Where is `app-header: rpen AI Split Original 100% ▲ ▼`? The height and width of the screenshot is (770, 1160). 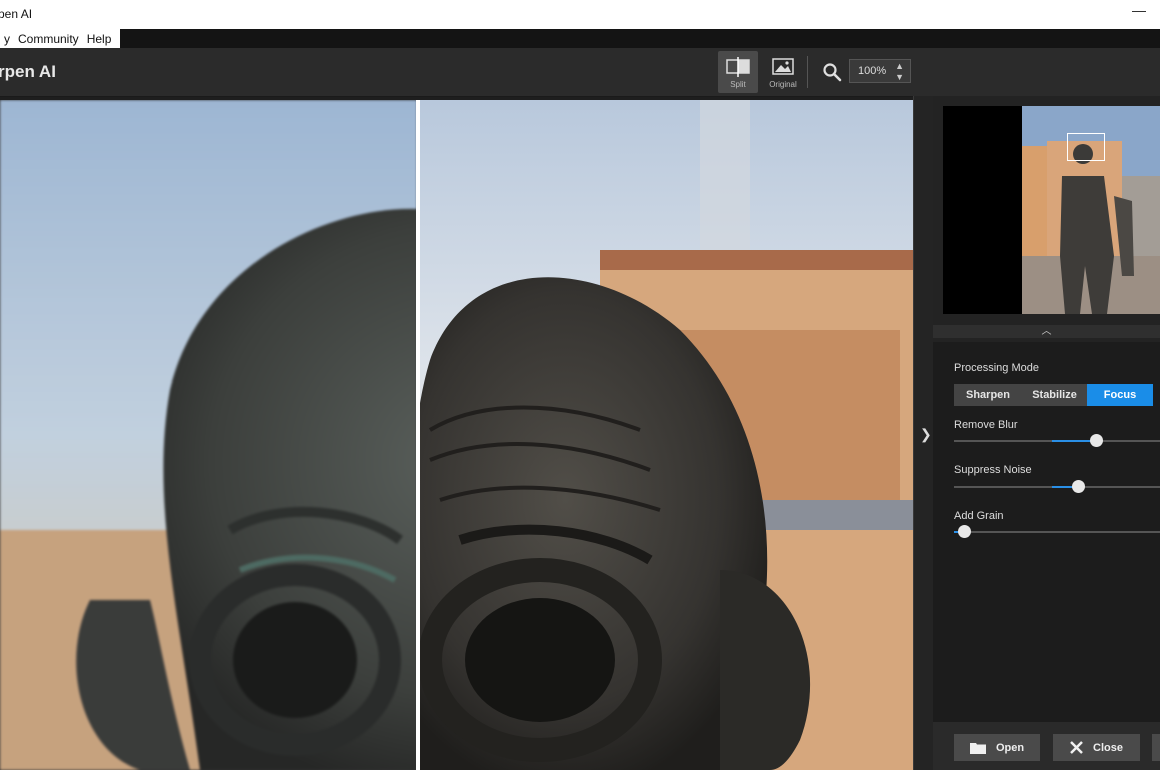
app-header: rpen AI Split Original 100% ▲ ▼ is located at coordinates (580, 72).